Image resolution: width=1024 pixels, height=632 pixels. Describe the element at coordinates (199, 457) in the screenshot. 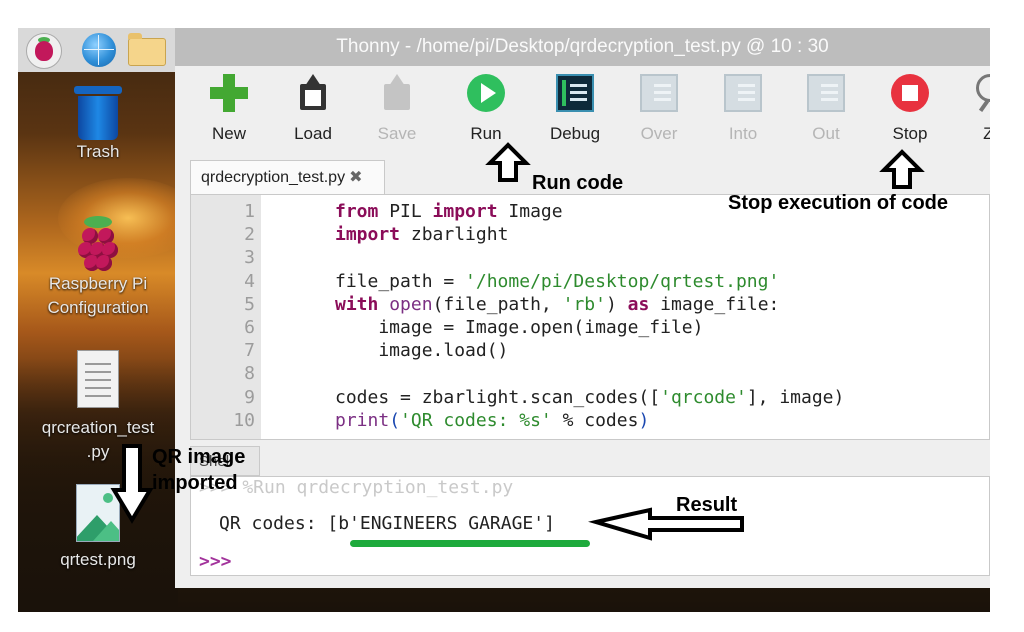

I see `qr-image-annotation-line1: QR image` at that location.